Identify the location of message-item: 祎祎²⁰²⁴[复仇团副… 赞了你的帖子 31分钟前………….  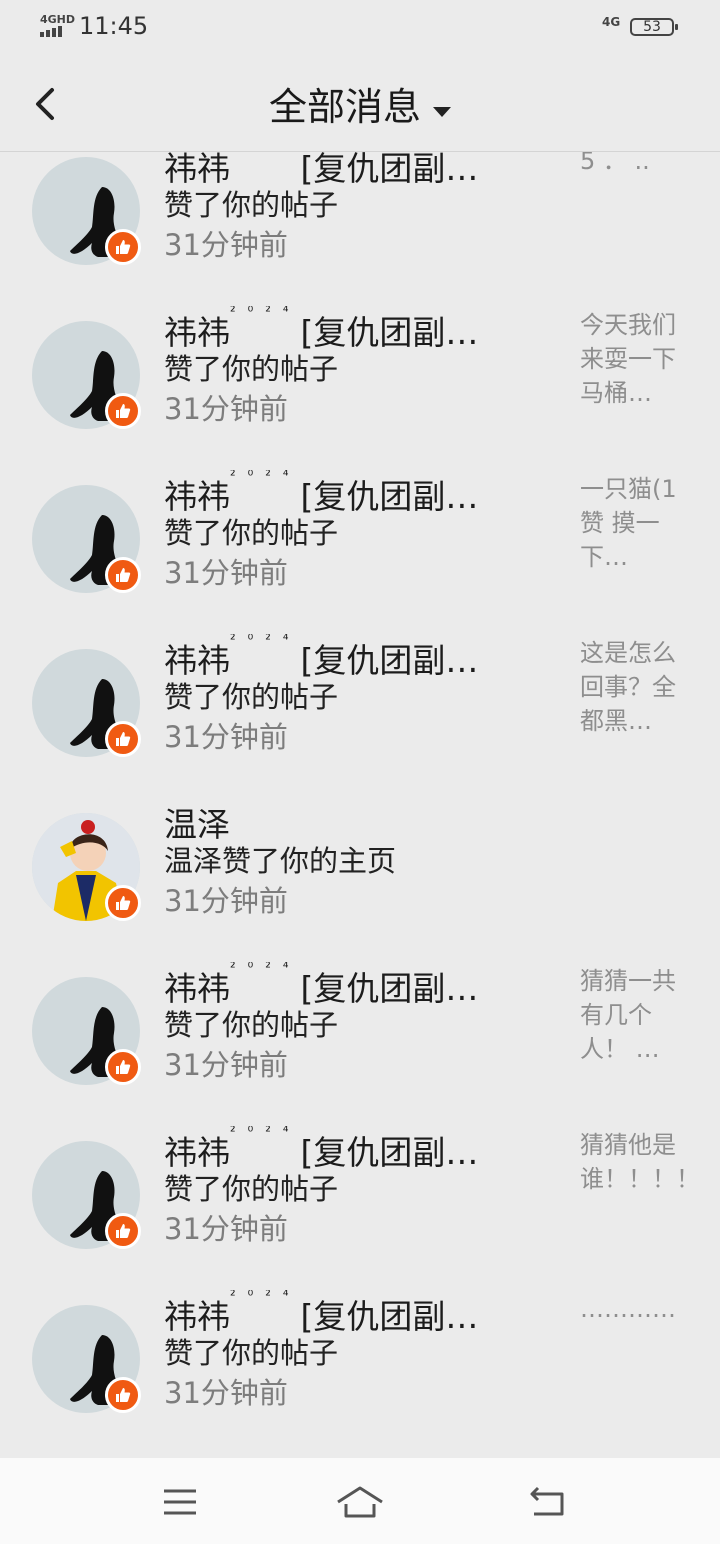
(360, 1370).